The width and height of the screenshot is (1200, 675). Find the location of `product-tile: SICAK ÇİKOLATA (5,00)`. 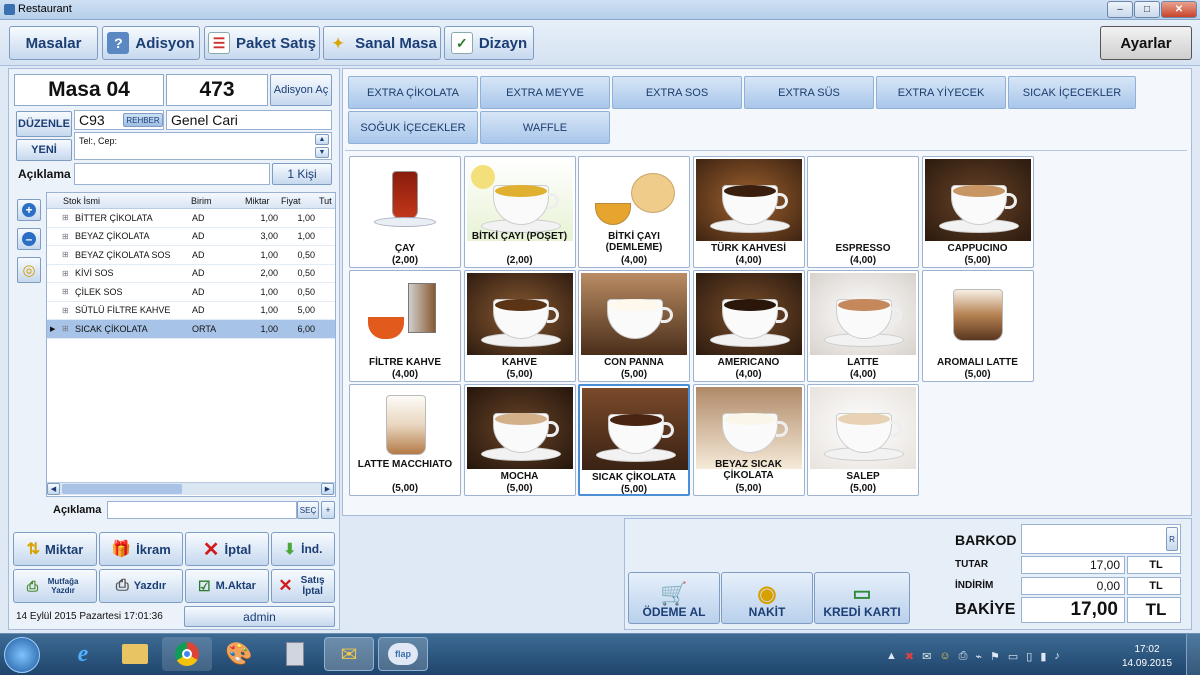

product-tile: SICAK ÇİKOLATA (5,00) is located at coordinates (634, 440).